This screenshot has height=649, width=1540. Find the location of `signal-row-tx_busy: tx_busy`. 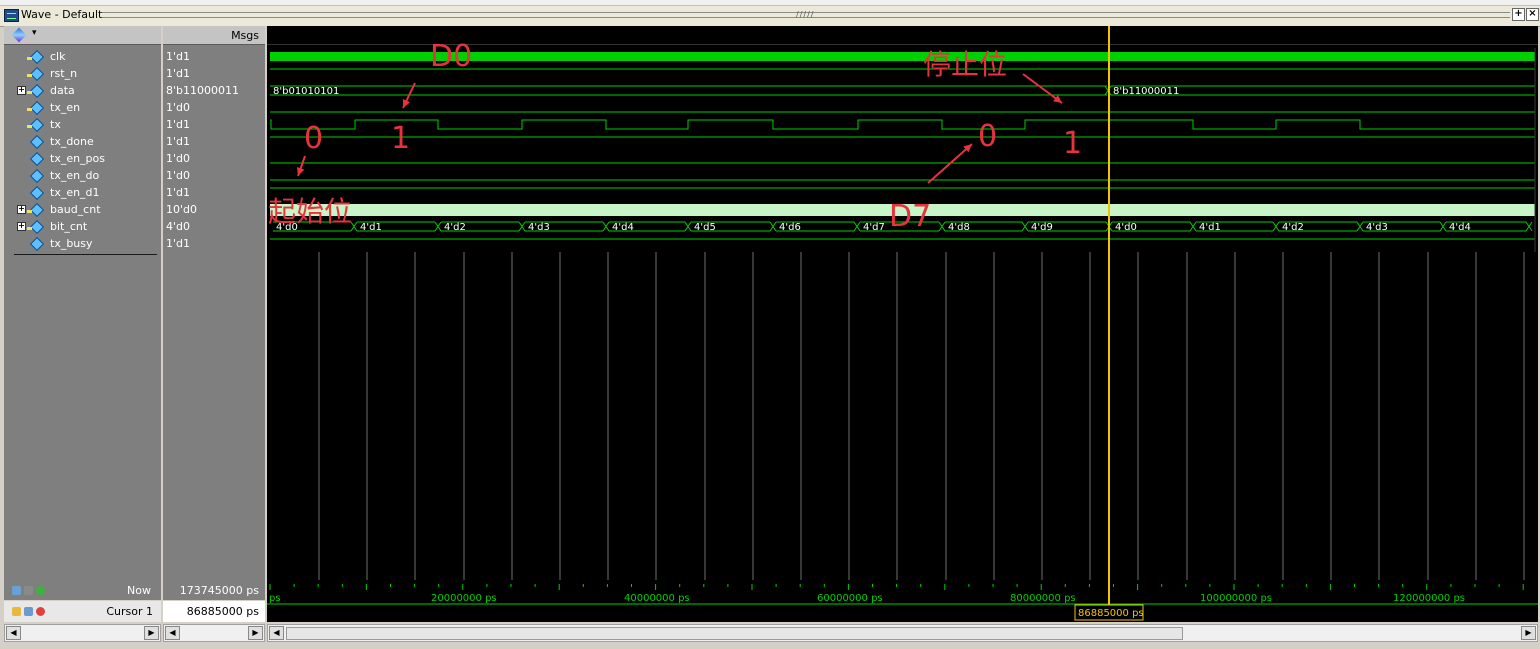

signal-row-tx_busy: tx_busy is located at coordinates (82, 243).